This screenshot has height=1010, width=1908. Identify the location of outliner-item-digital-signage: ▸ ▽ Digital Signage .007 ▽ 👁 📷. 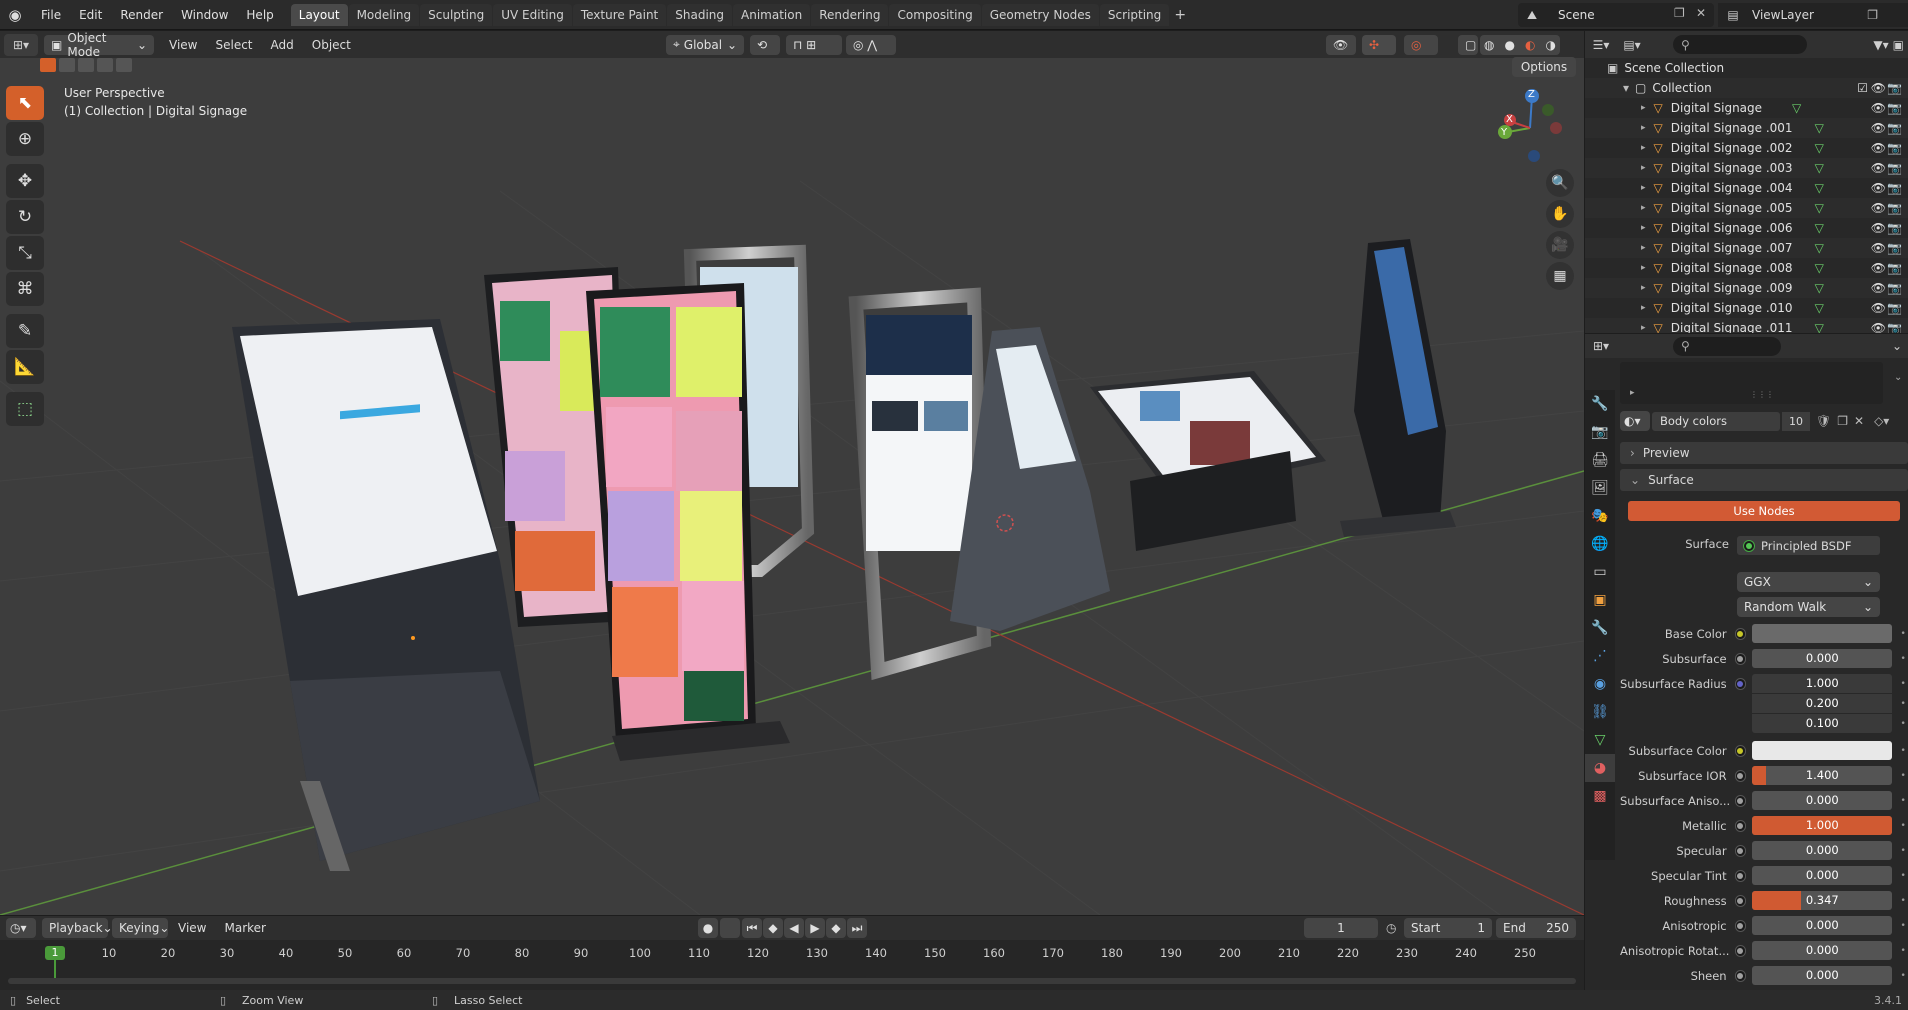
(1746, 248).